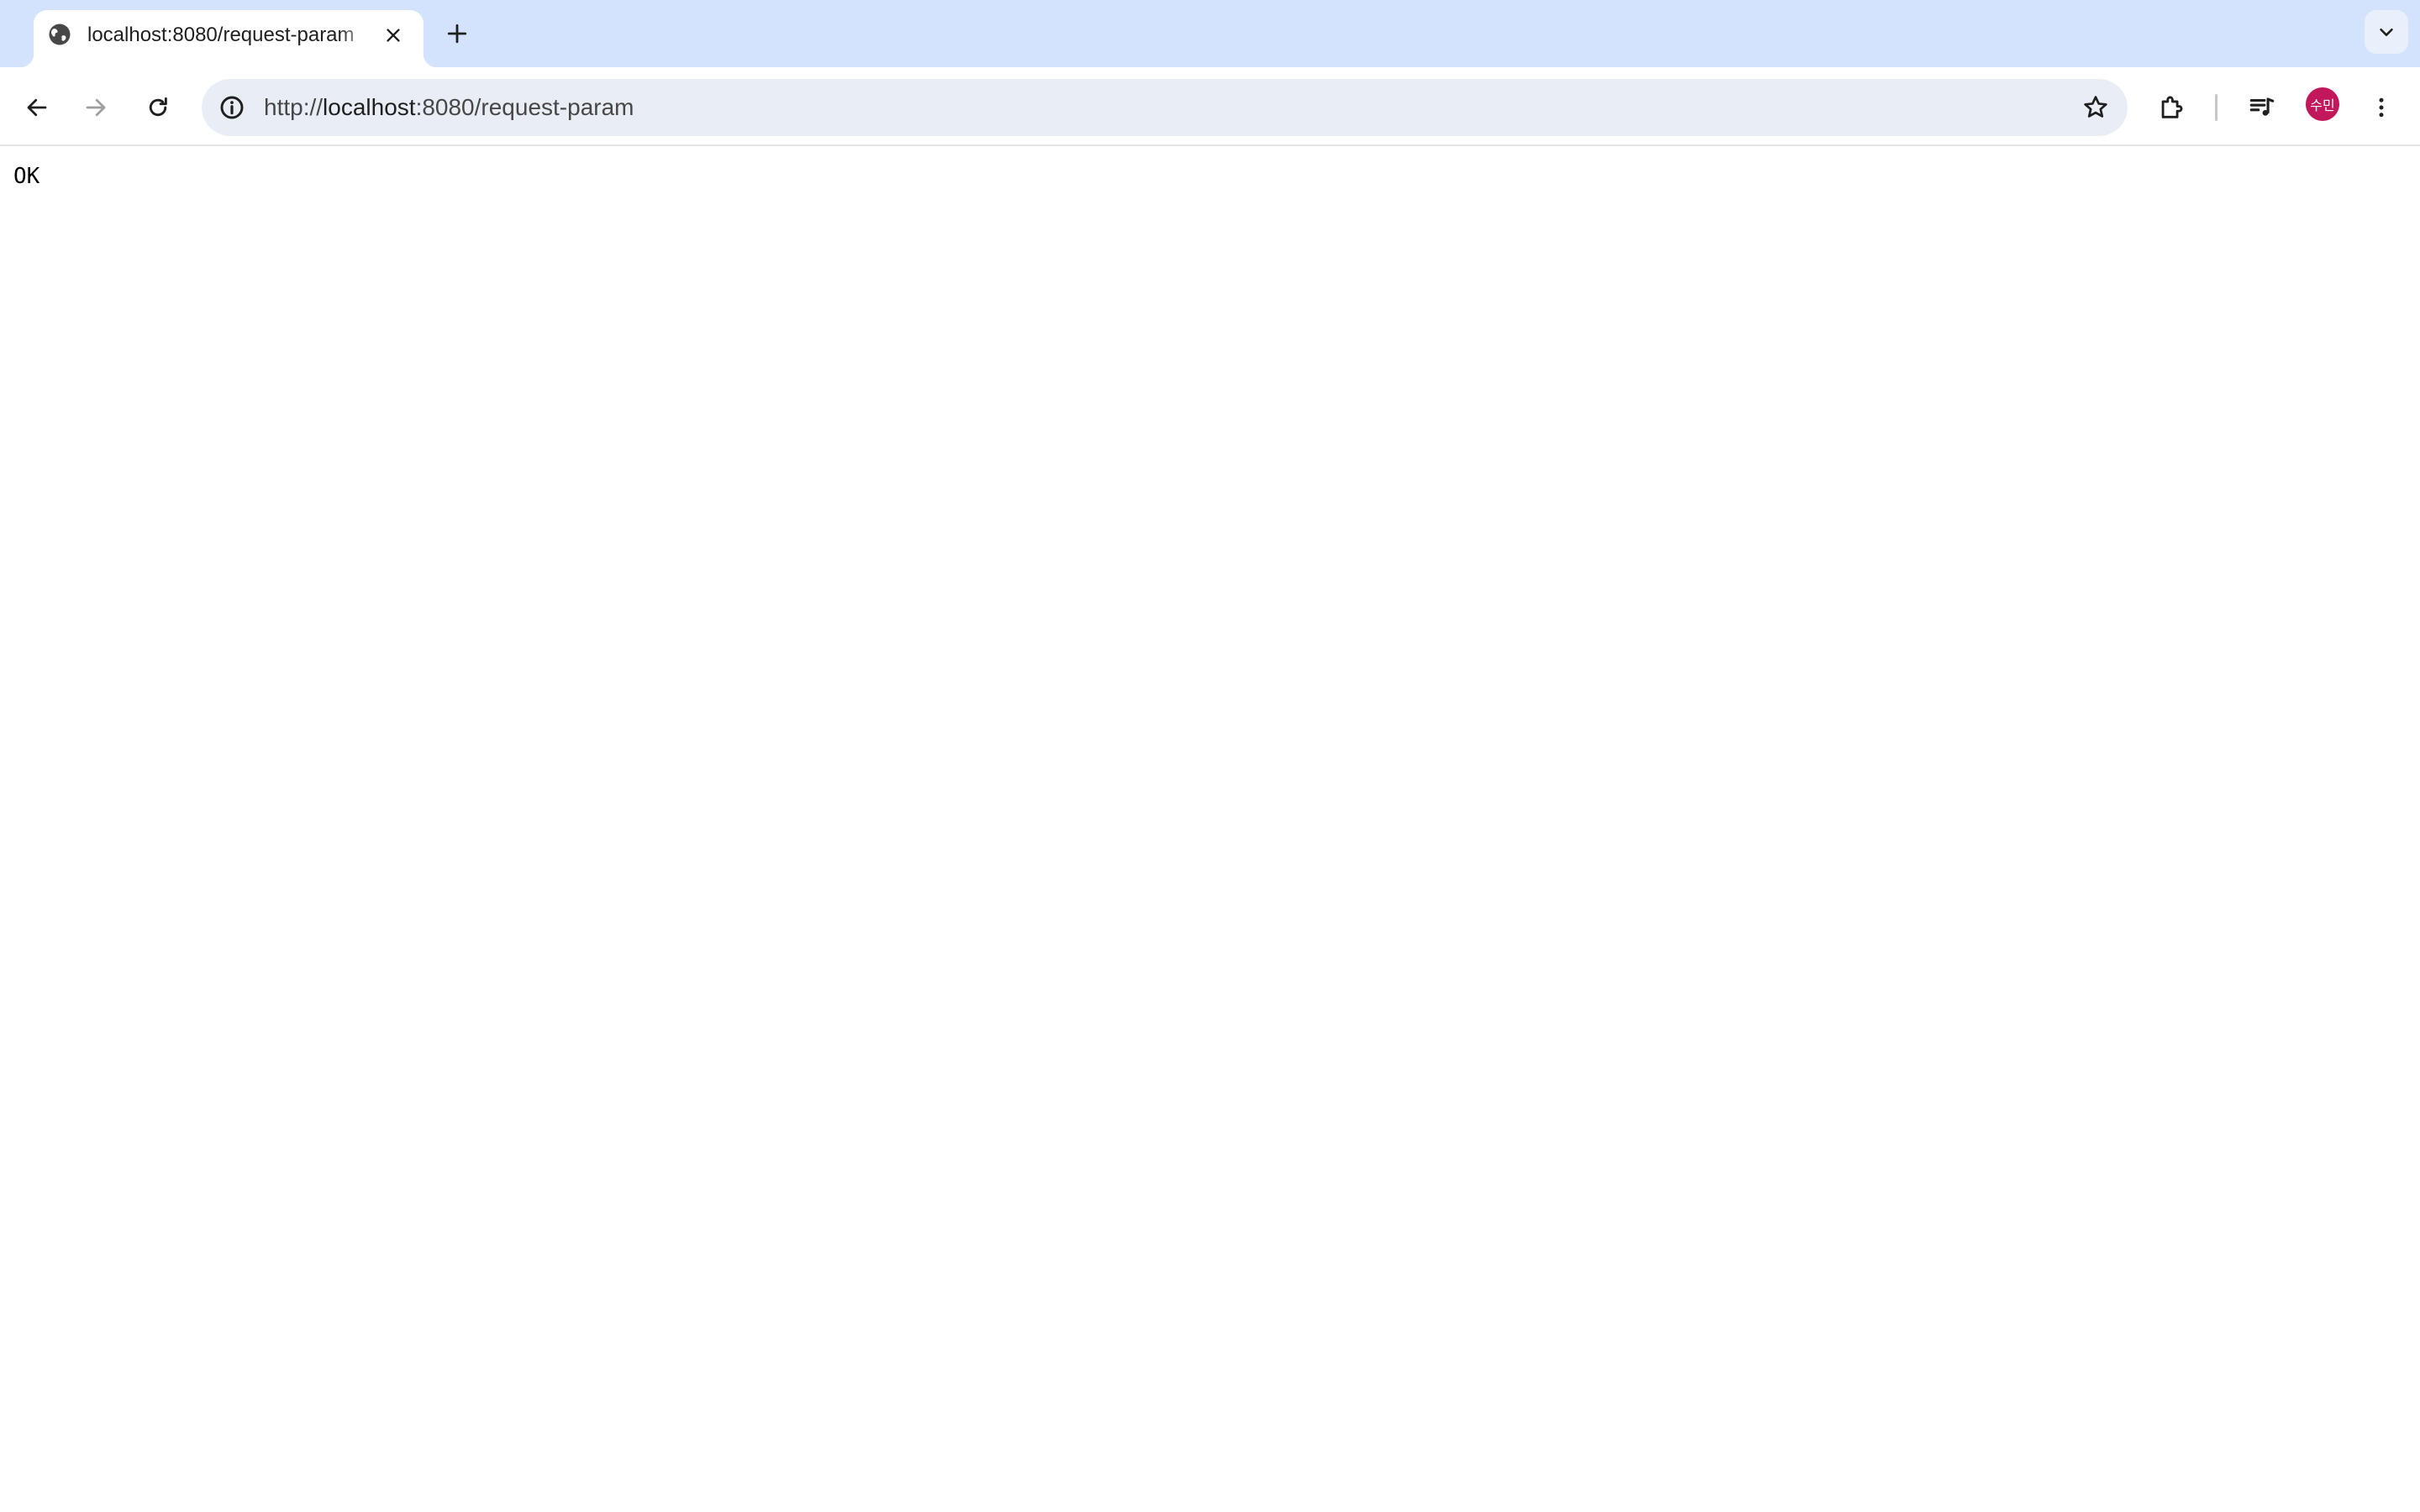  I want to click on chevron-down-icon, so click(2387, 32).